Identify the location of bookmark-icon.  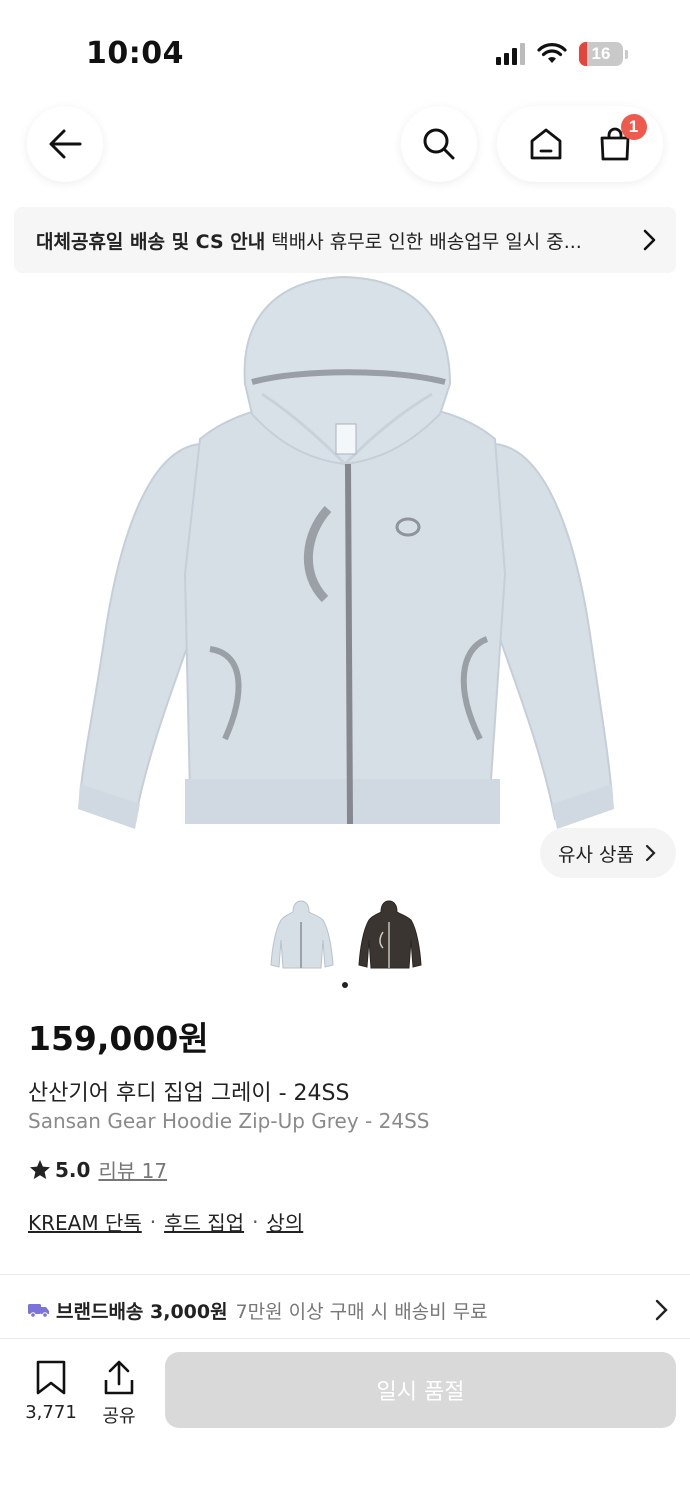
(51, 1377).